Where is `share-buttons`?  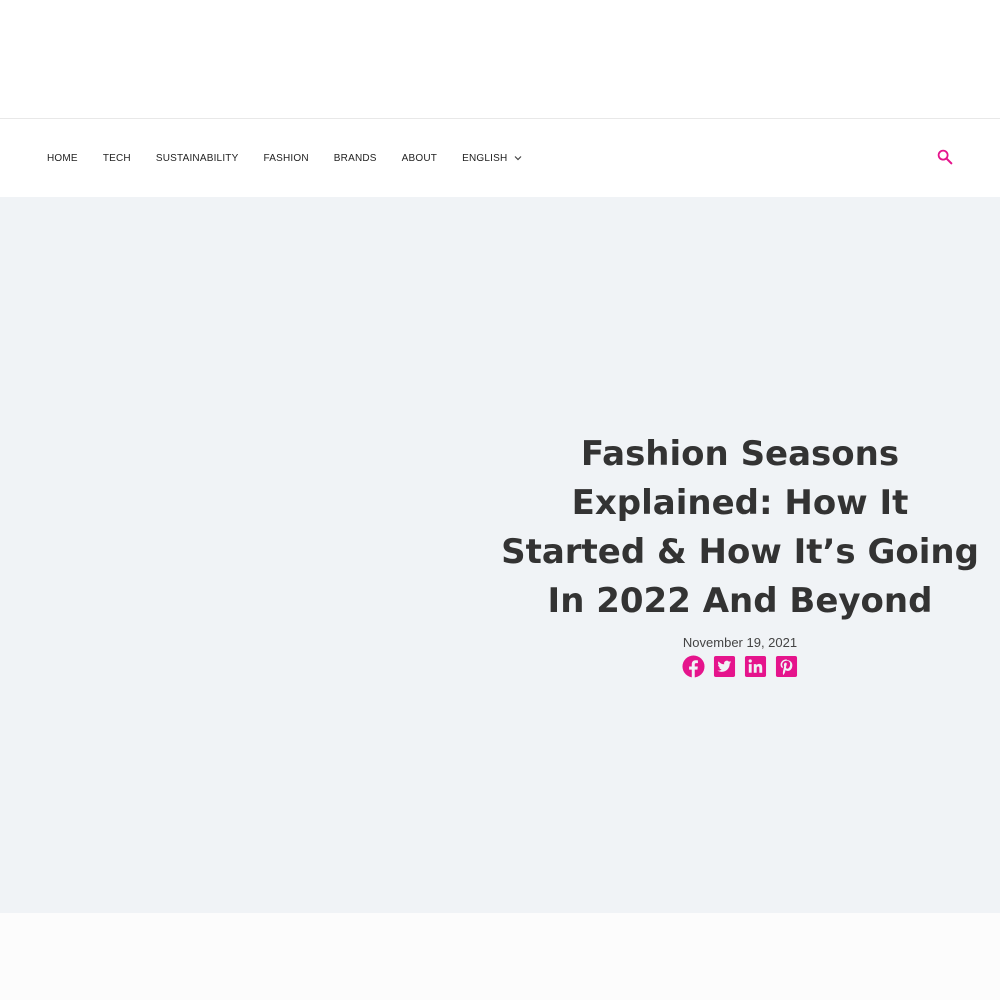 share-buttons is located at coordinates (740, 666).